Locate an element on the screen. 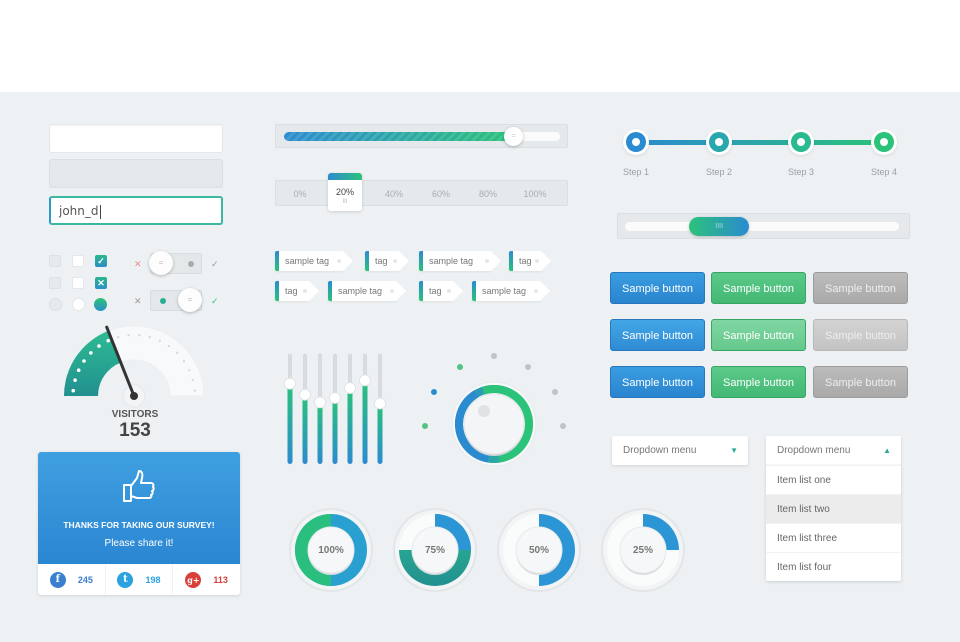 The height and width of the screenshot is (642, 960). dropdown-collapsed: Dropdown menu ▼ is located at coordinates (680, 450).